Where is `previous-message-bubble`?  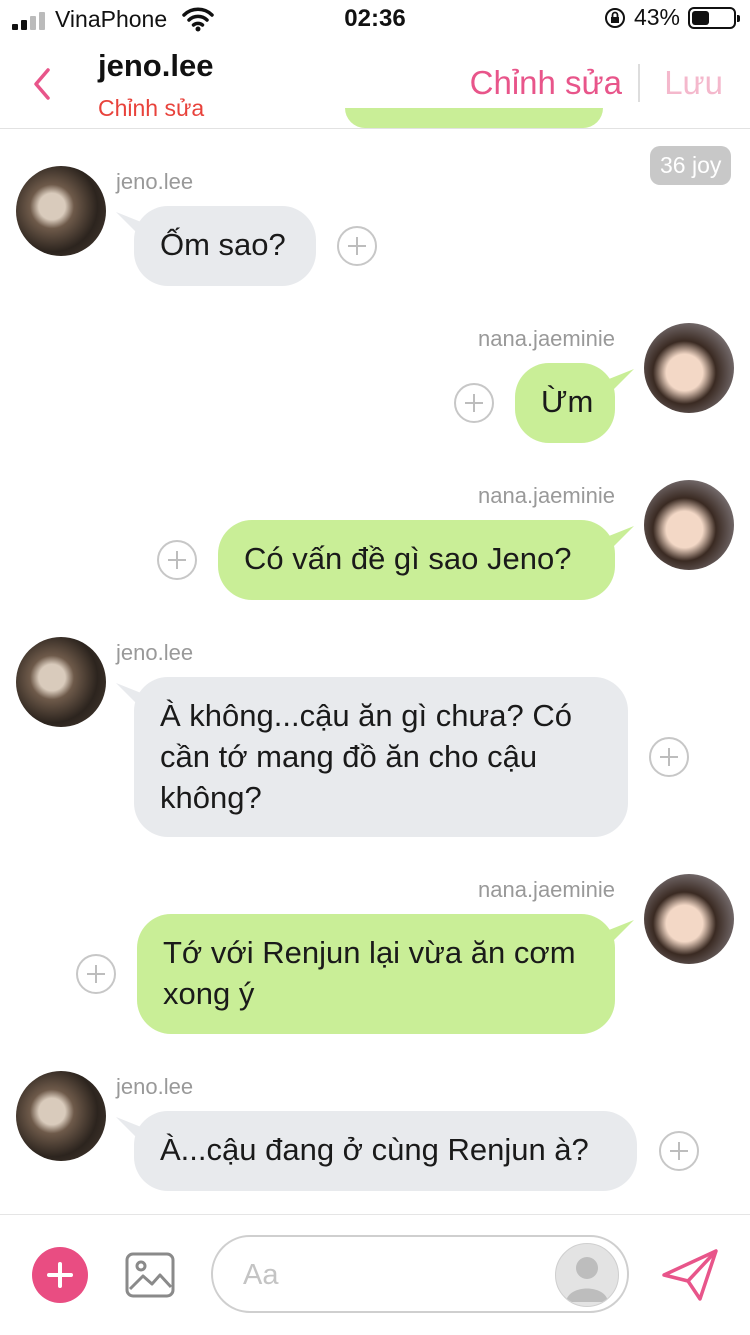
previous-message-bubble is located at coordinates (474, 118).